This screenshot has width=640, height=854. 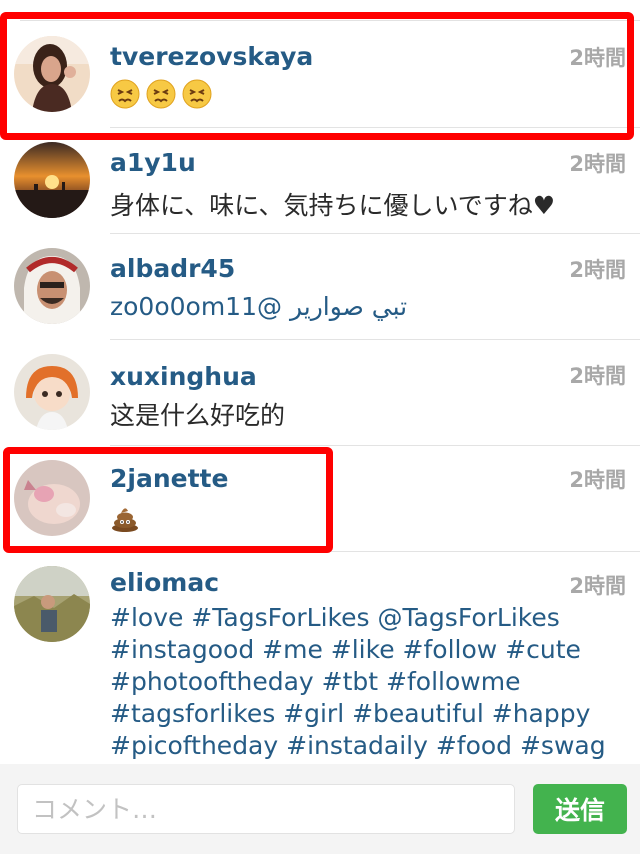 I want to click on send-button: 送信, so click(x=580, y=809).